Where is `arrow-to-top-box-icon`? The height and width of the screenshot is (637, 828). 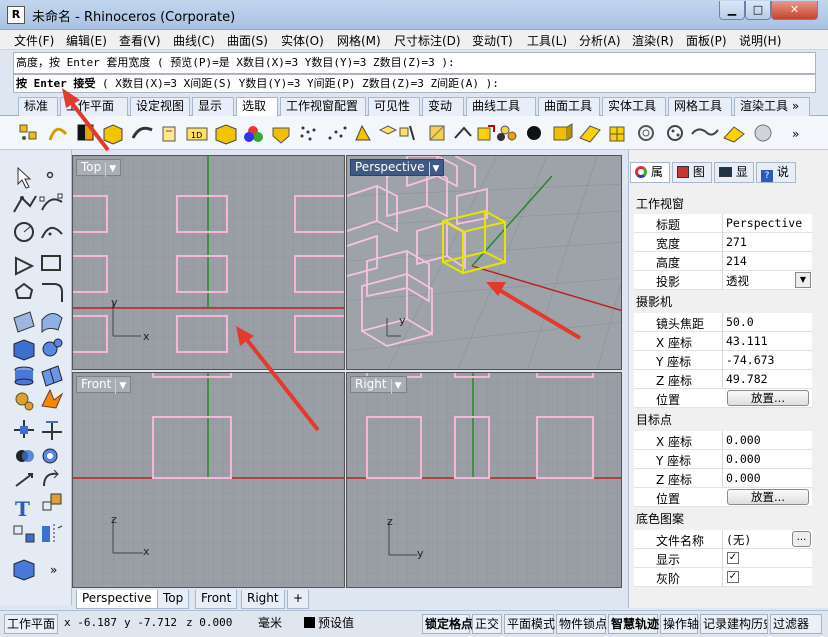 arrow-to-top-box-icon is located at coordinates (278, 379).